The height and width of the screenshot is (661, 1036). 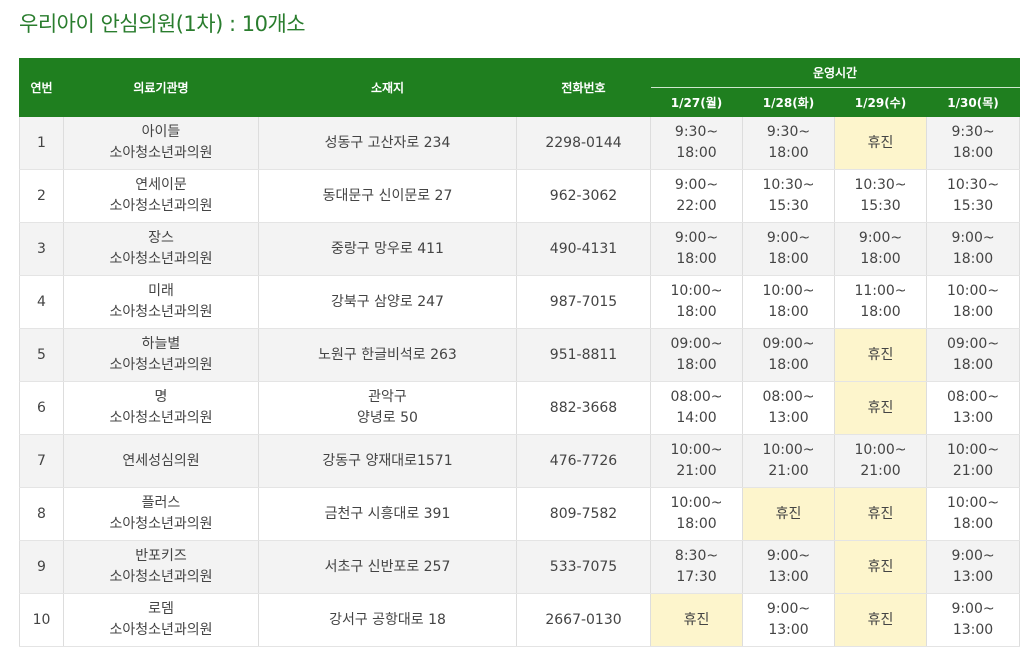 What do you see at coordinates (696, 408) in the screenshot?
I see `cell-hours: 08:00~ 14:00` at bounding box center [696, 408].